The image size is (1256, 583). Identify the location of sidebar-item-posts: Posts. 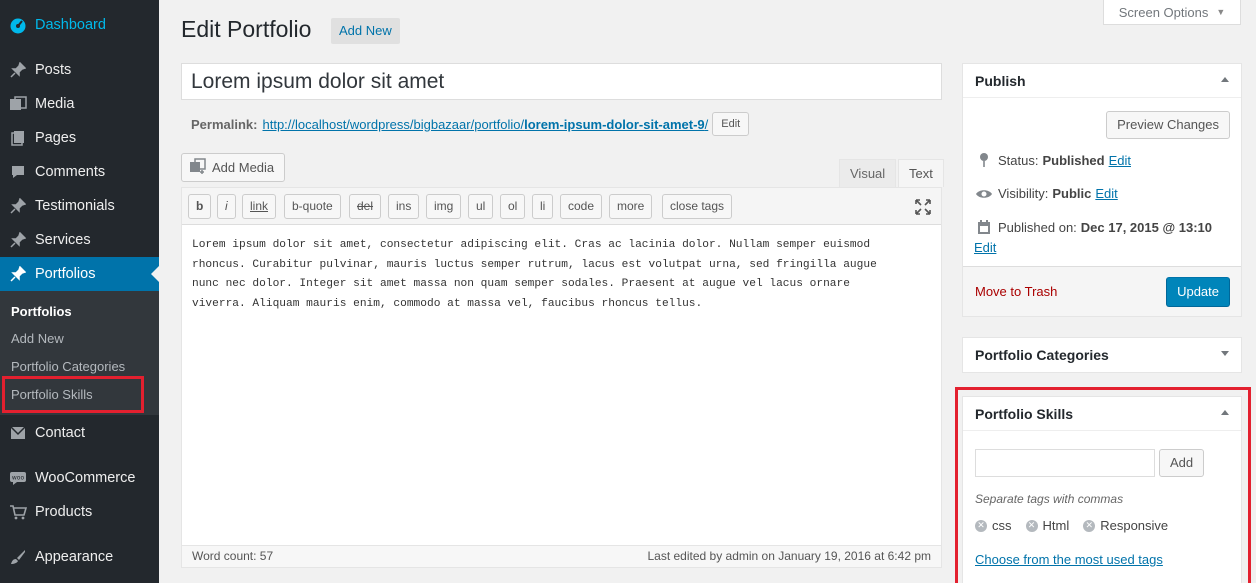
(79, 70).